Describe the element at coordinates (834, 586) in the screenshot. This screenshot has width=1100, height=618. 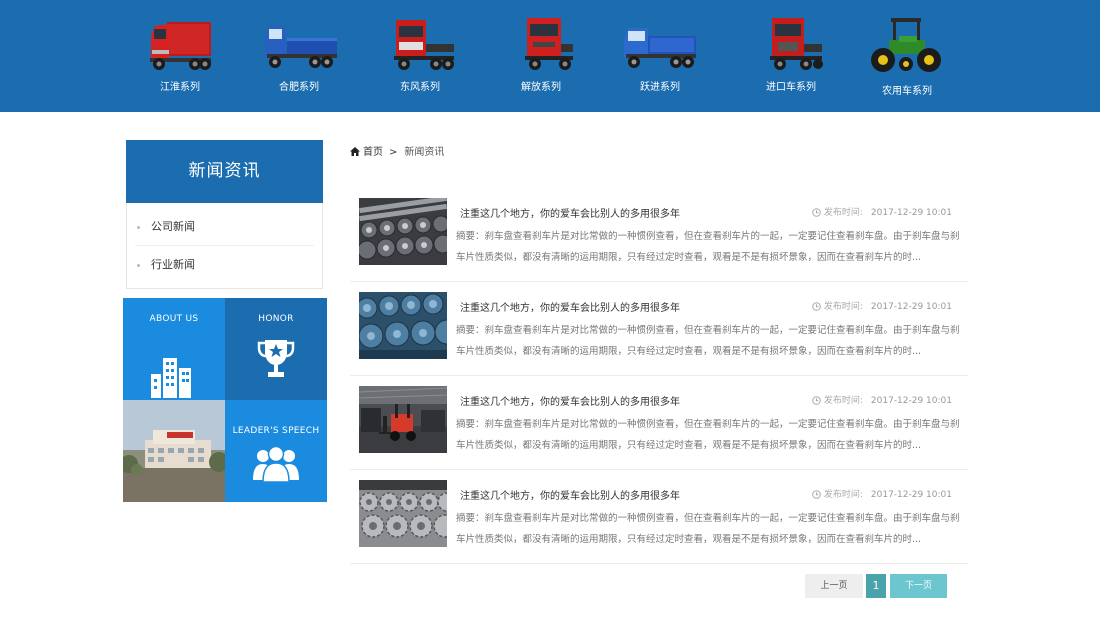
I see `prev-page-button: 上一页` at that location.